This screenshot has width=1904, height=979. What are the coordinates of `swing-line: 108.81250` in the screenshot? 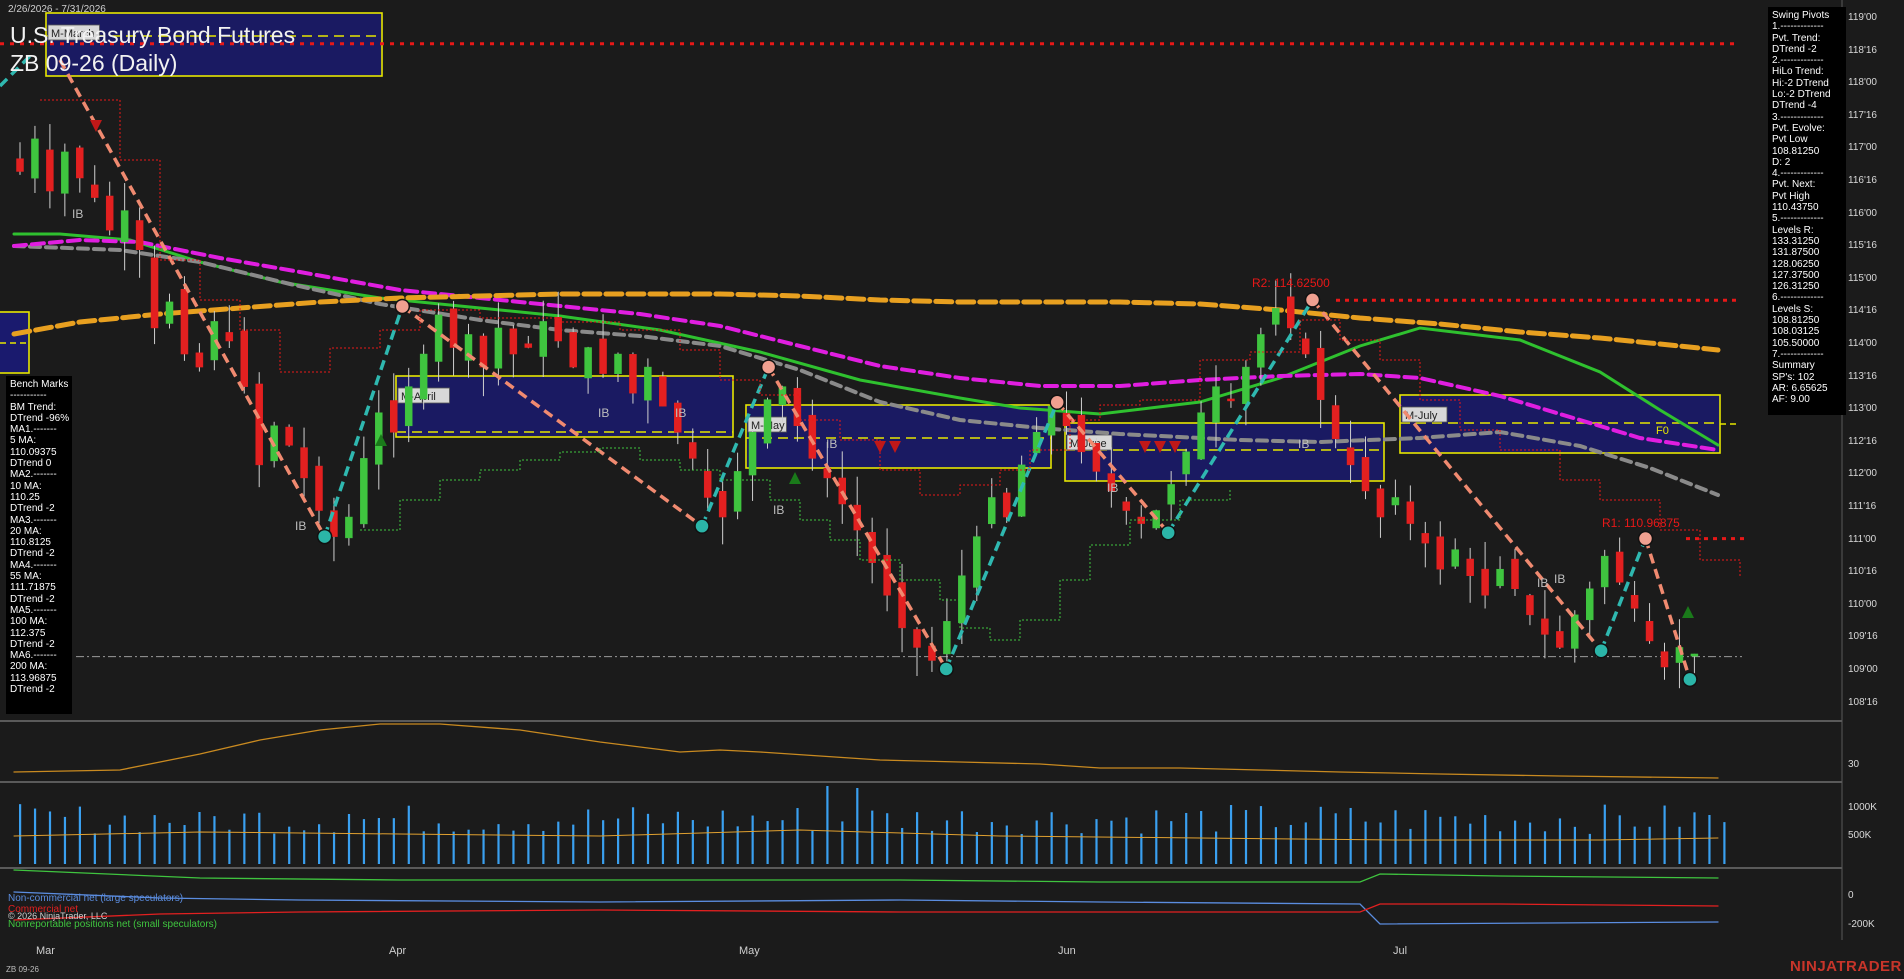 It's located at (1796, 321).